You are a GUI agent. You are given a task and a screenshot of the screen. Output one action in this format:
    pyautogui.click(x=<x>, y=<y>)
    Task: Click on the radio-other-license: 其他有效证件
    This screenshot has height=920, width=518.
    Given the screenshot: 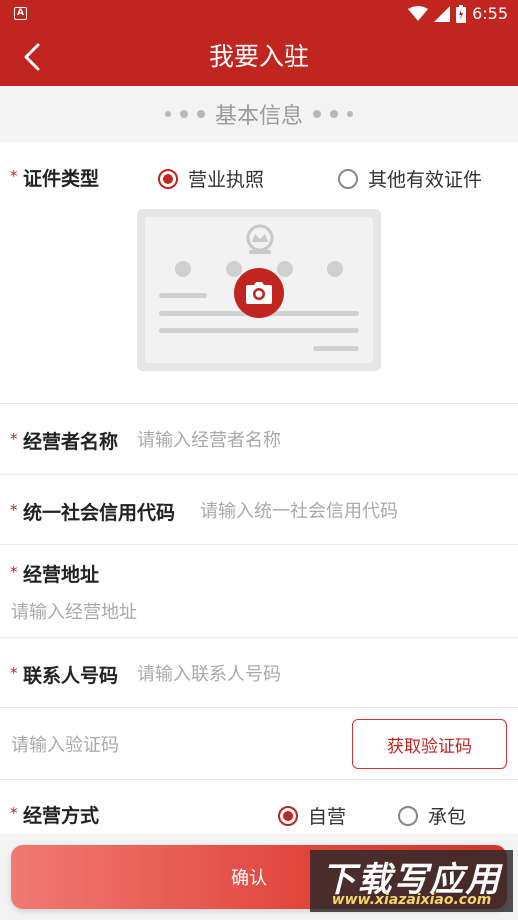 What is the action you would take?
    pyautogui.click(x=410, y=178)
    